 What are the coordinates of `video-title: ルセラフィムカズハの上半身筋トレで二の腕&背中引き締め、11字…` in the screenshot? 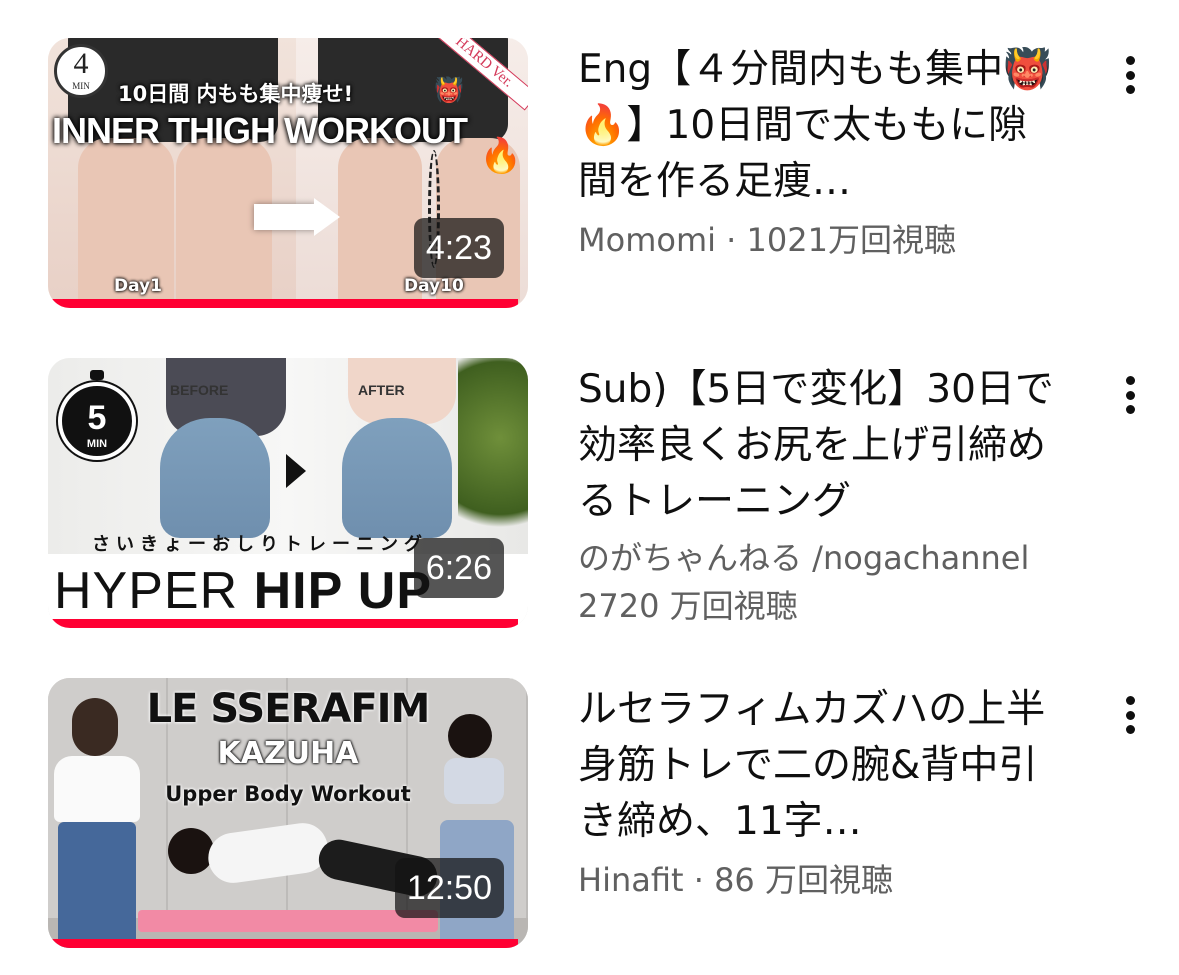 It's located at (818, 766).